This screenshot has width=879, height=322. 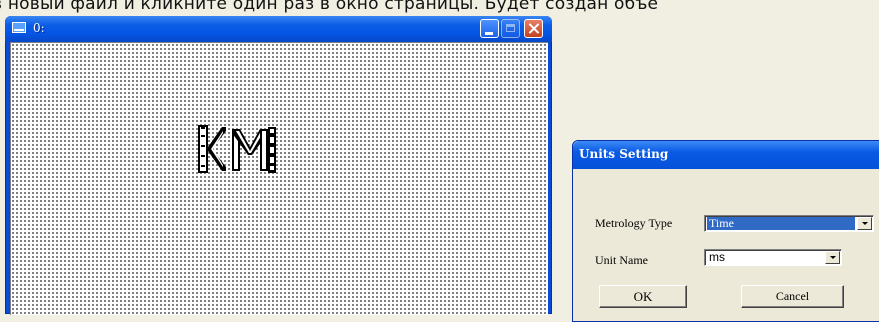 I want to click on close-button, so click(x=533, y=28).